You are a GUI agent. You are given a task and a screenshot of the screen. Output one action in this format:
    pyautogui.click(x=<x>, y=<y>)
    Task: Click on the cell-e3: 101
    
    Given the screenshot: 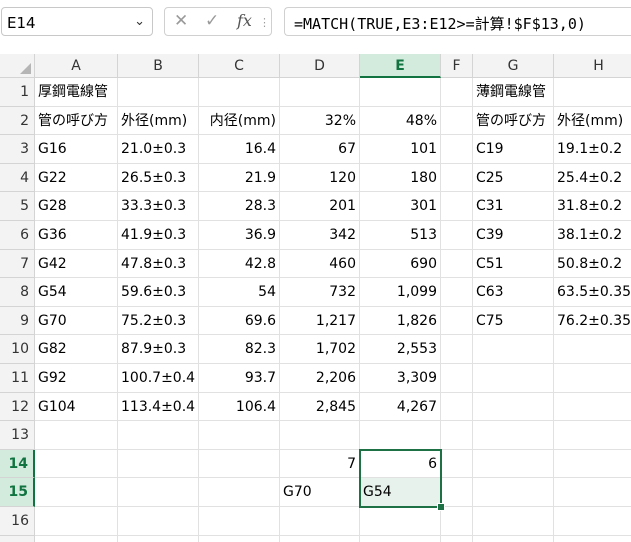 What is the action you would take?
    pyautogui.click(x=400, y=149)
    